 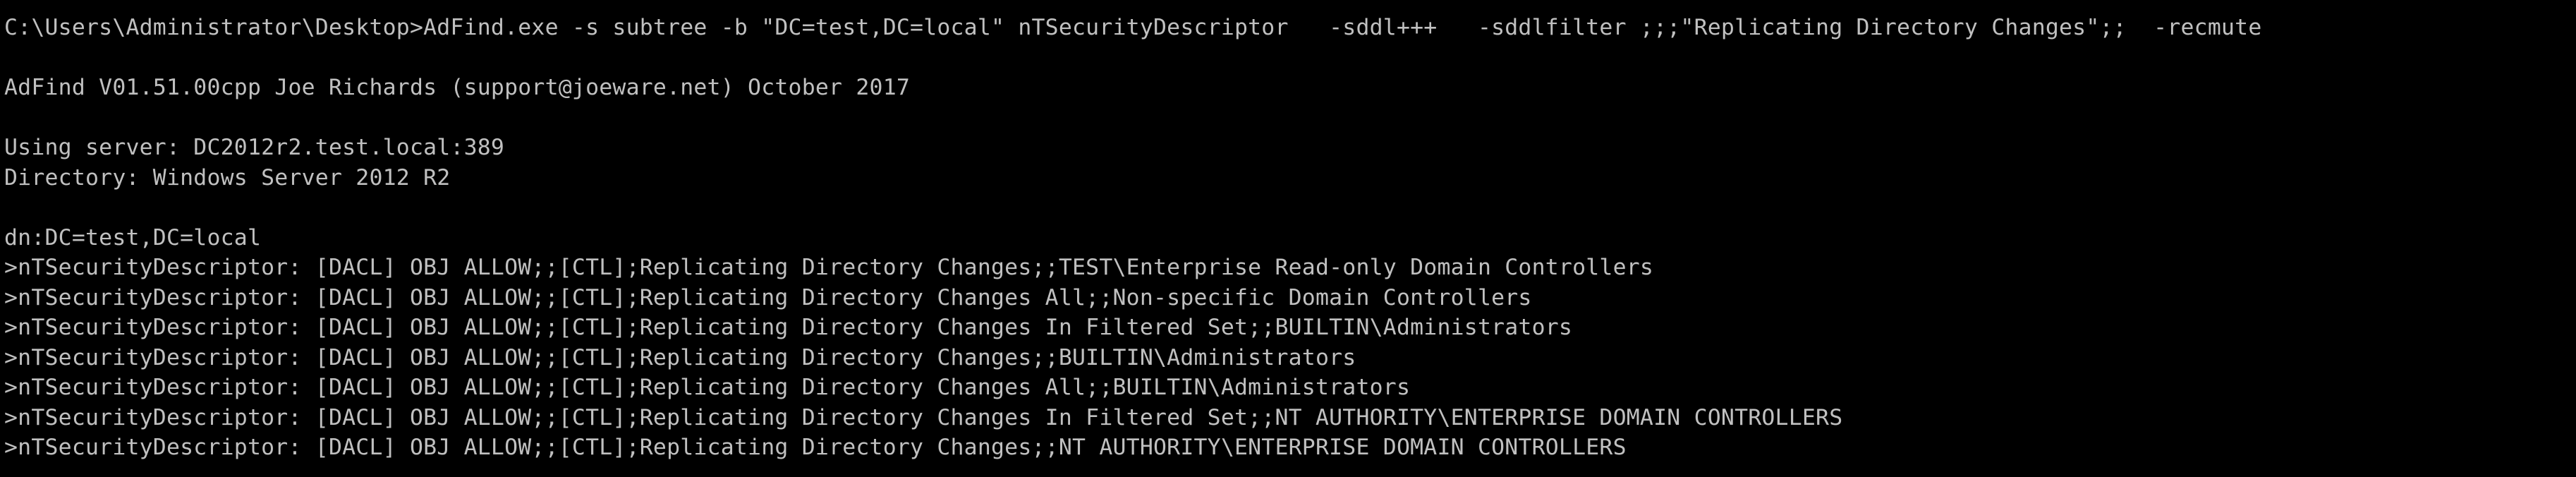 What do you see at coordinates (254, 147) in the screenshot?
I see `server-line: Using server: DC2012r2.test.local:389` at bounding box center [254, 147].